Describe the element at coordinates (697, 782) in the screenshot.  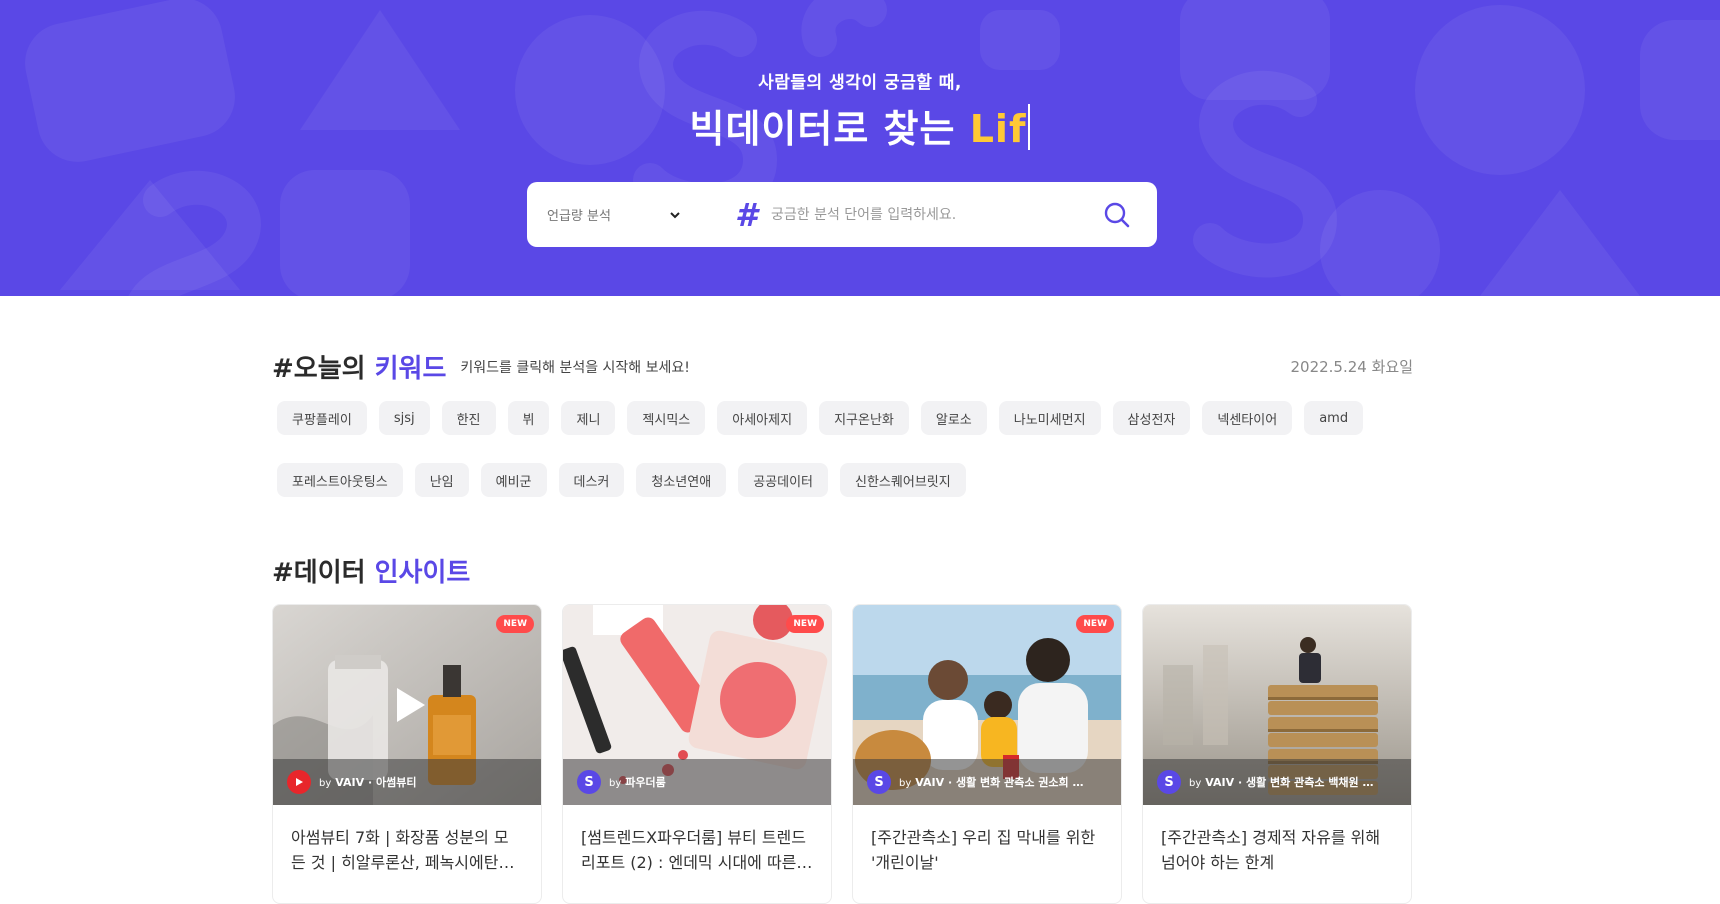
I see `source-bar: S by 파우더룸` at that location.